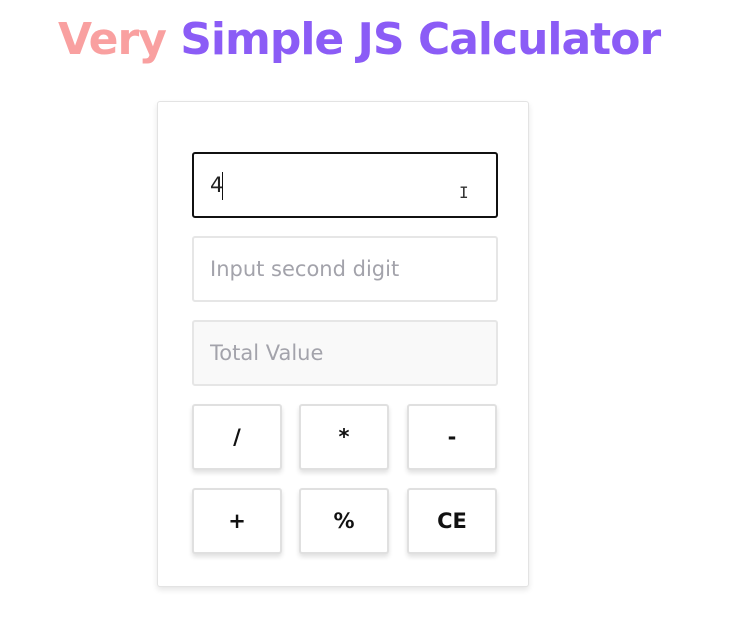 Image resolution: width=750 pixels, height=644 pixels. I want to click on page-title: Very Simple JS Calculator, so click(359, 40).